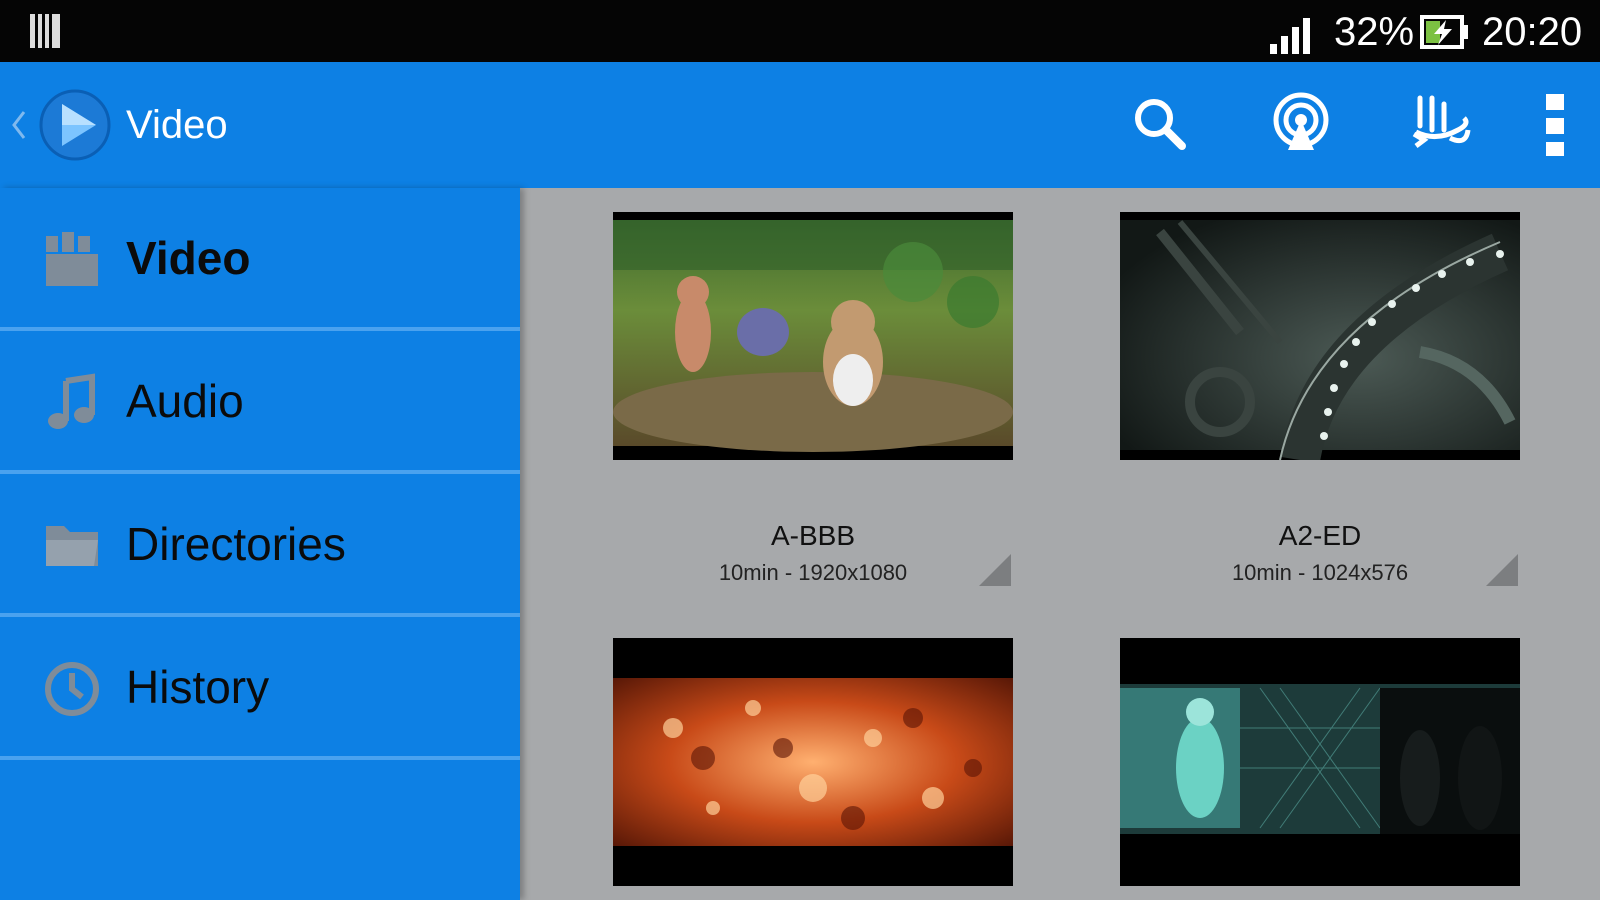 Image resolution: width=1600 pixels, height=900 pixels. Describe the element at coordinates (188, 258) in the screenshot. I see `drawer-item-label: Video` at that location.